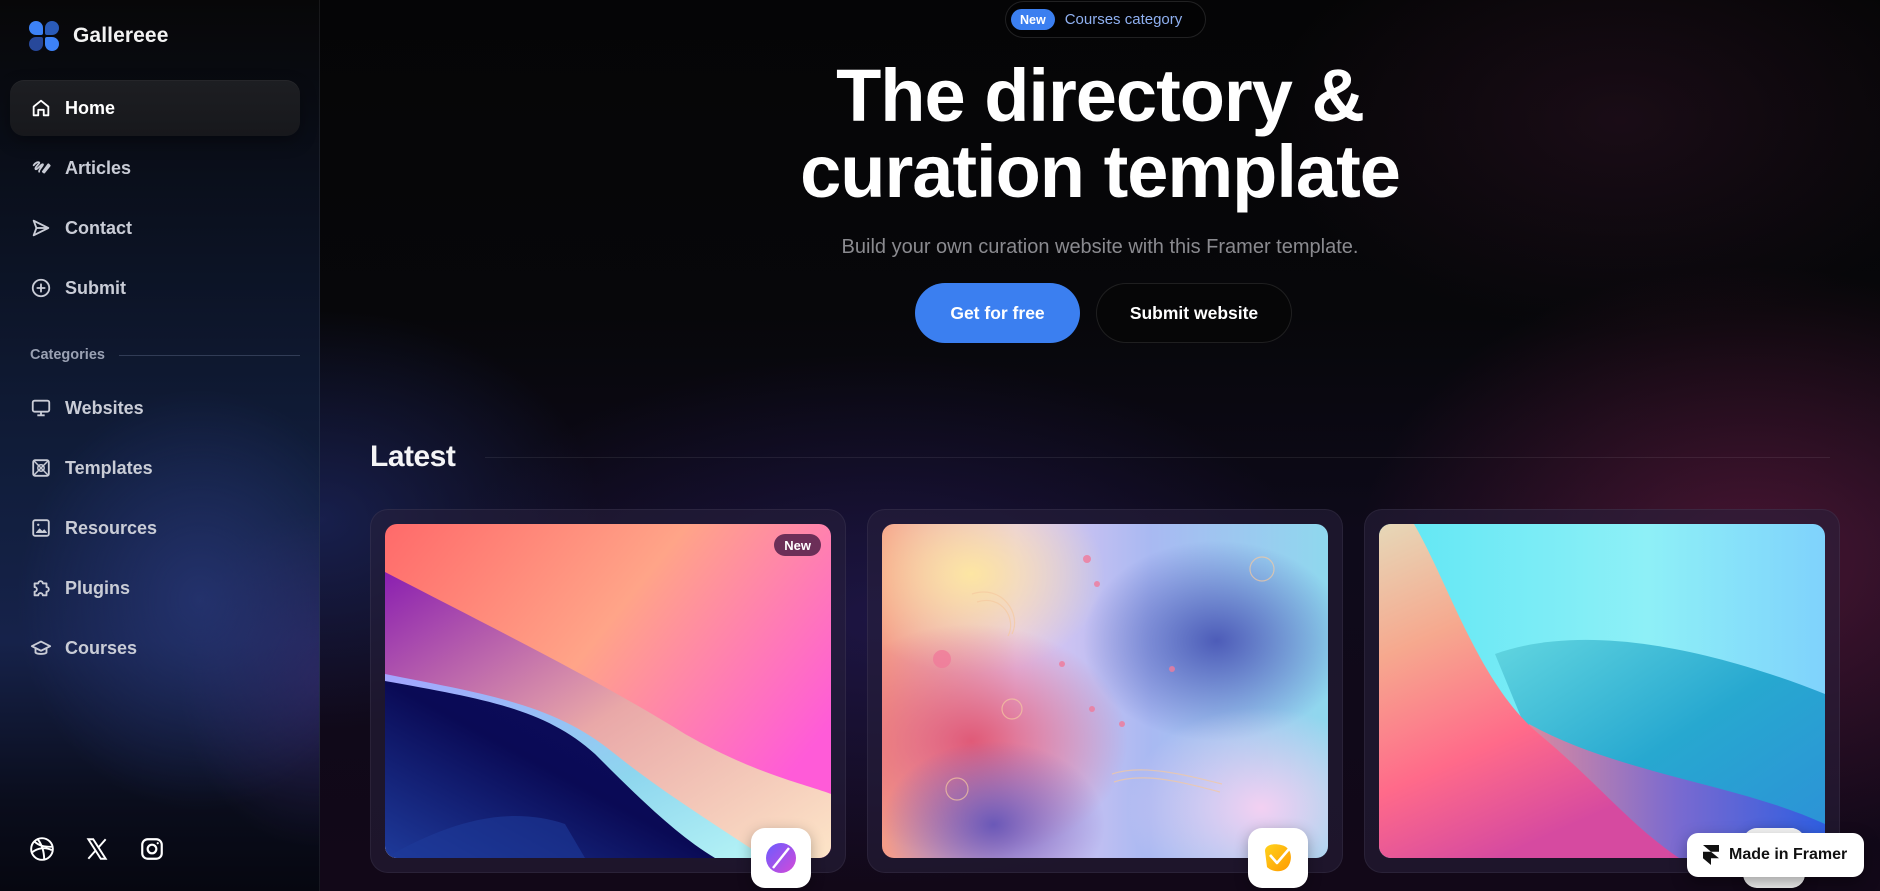  What do you see at coordinates (97, 849) in the screenshot?
I see `x-icon` at bounding box center [97, 849].